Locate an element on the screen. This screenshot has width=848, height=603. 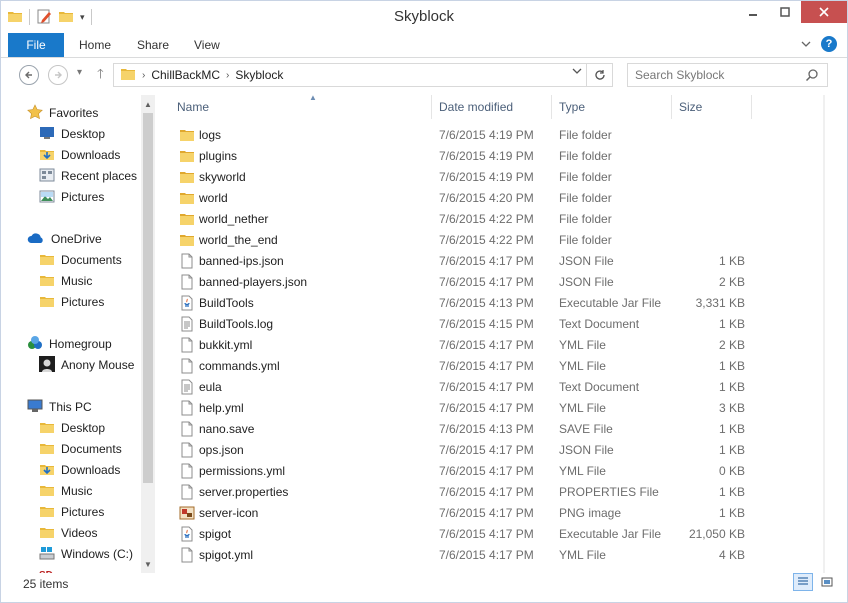
table-row: nano.save 7/6/2015 4:13 PM SAVE File 1 KB is located at coordinates (495, 429).